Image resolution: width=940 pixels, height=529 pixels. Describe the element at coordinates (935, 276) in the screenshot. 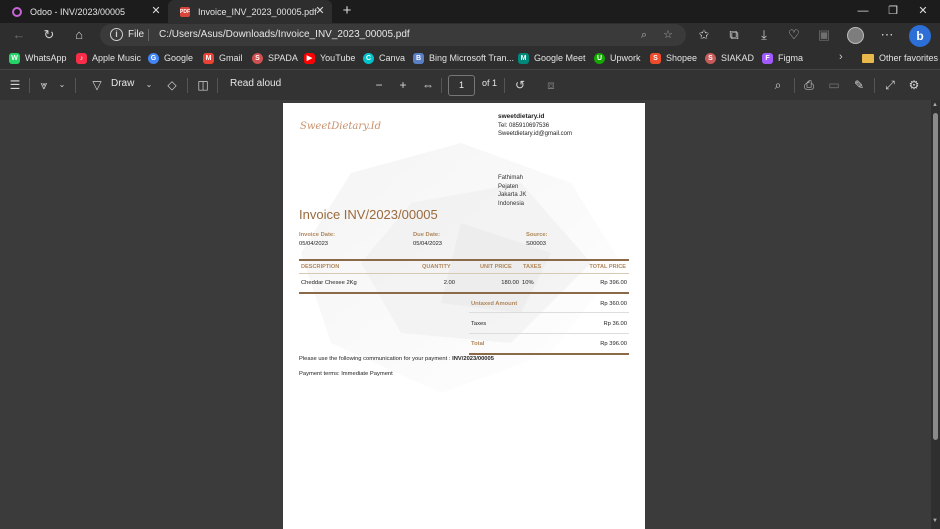

I see `scrollbar-thumb` at that location.